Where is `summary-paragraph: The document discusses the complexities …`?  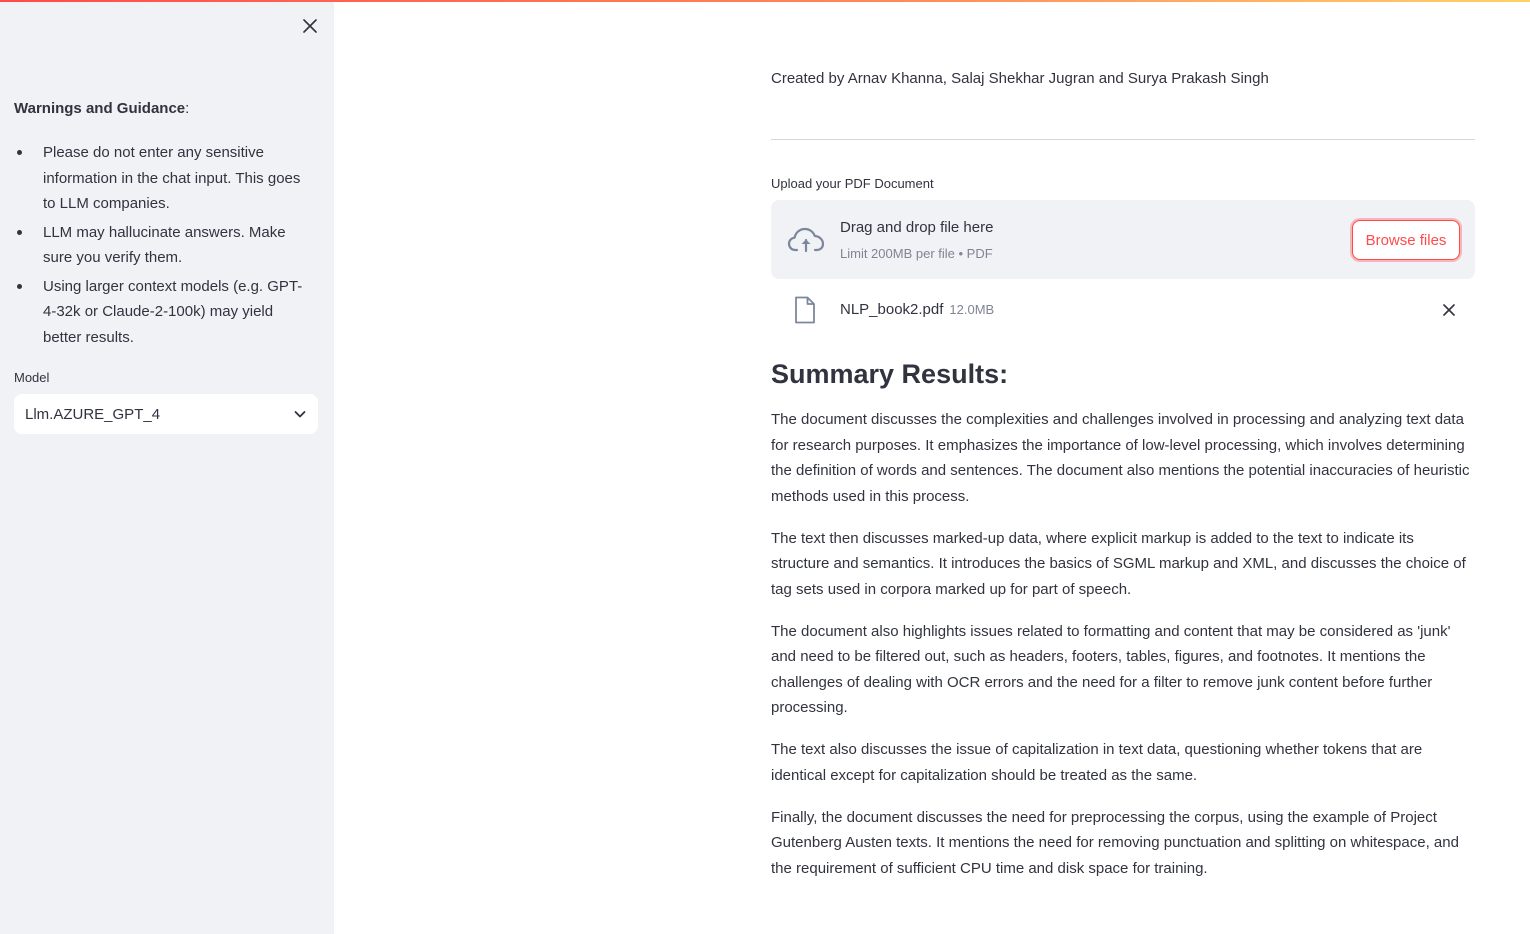 summary-paragraph: The document discusses the complexities … is located at coordinates (1120, 458).